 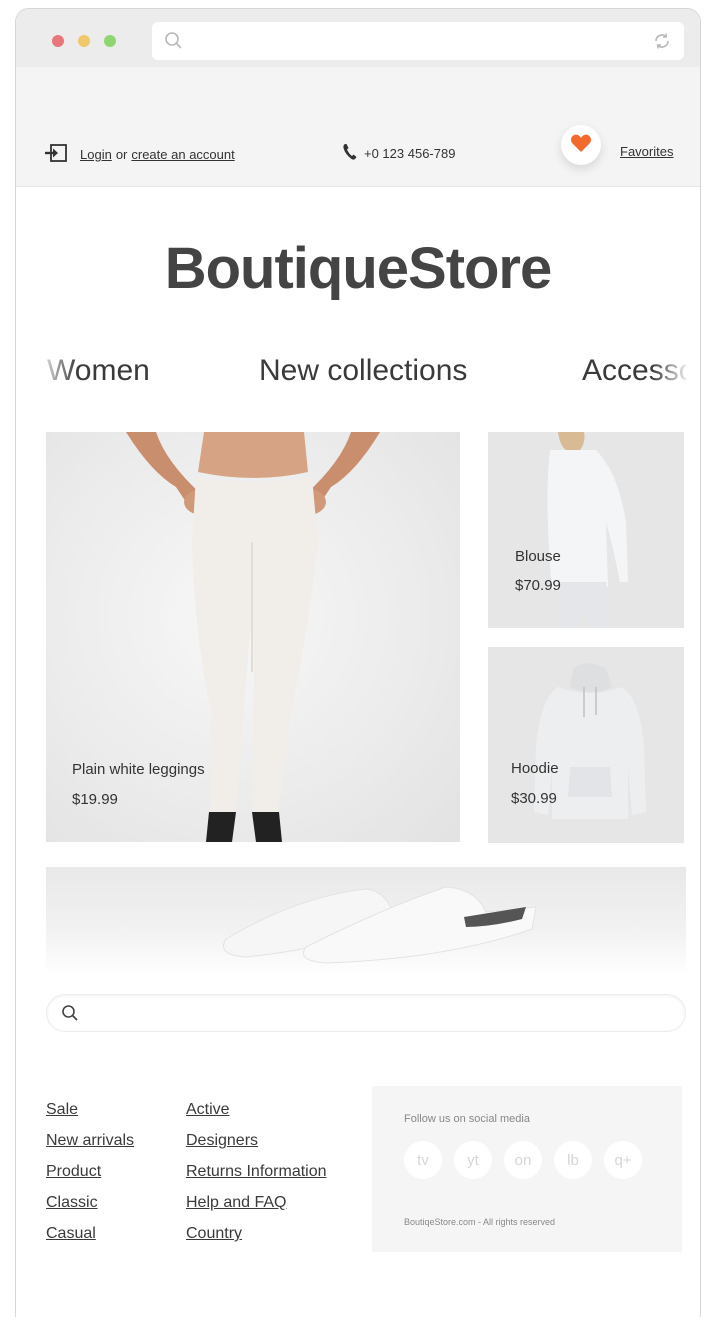 I want to click on footer-link-sale: Sale, so click(x=90, y=1109).